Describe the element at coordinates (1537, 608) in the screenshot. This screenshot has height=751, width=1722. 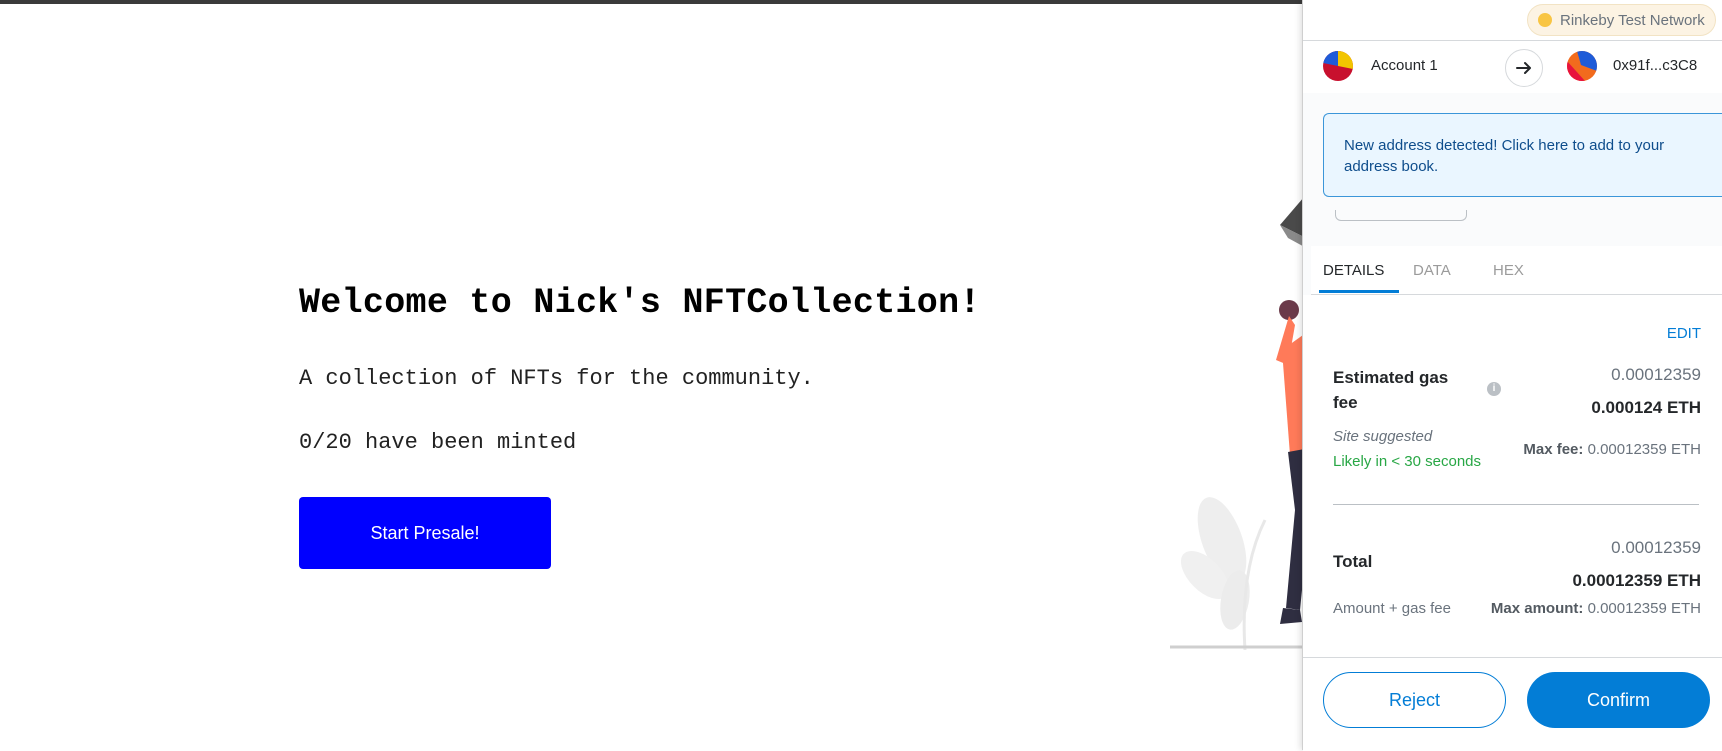
I see `max-amount-label: Max amount:` at that location.